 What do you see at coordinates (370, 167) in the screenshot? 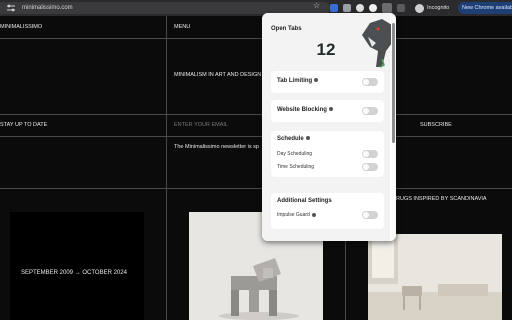
I see `time-scheduling-toggle` at bounding box center [370, 167].